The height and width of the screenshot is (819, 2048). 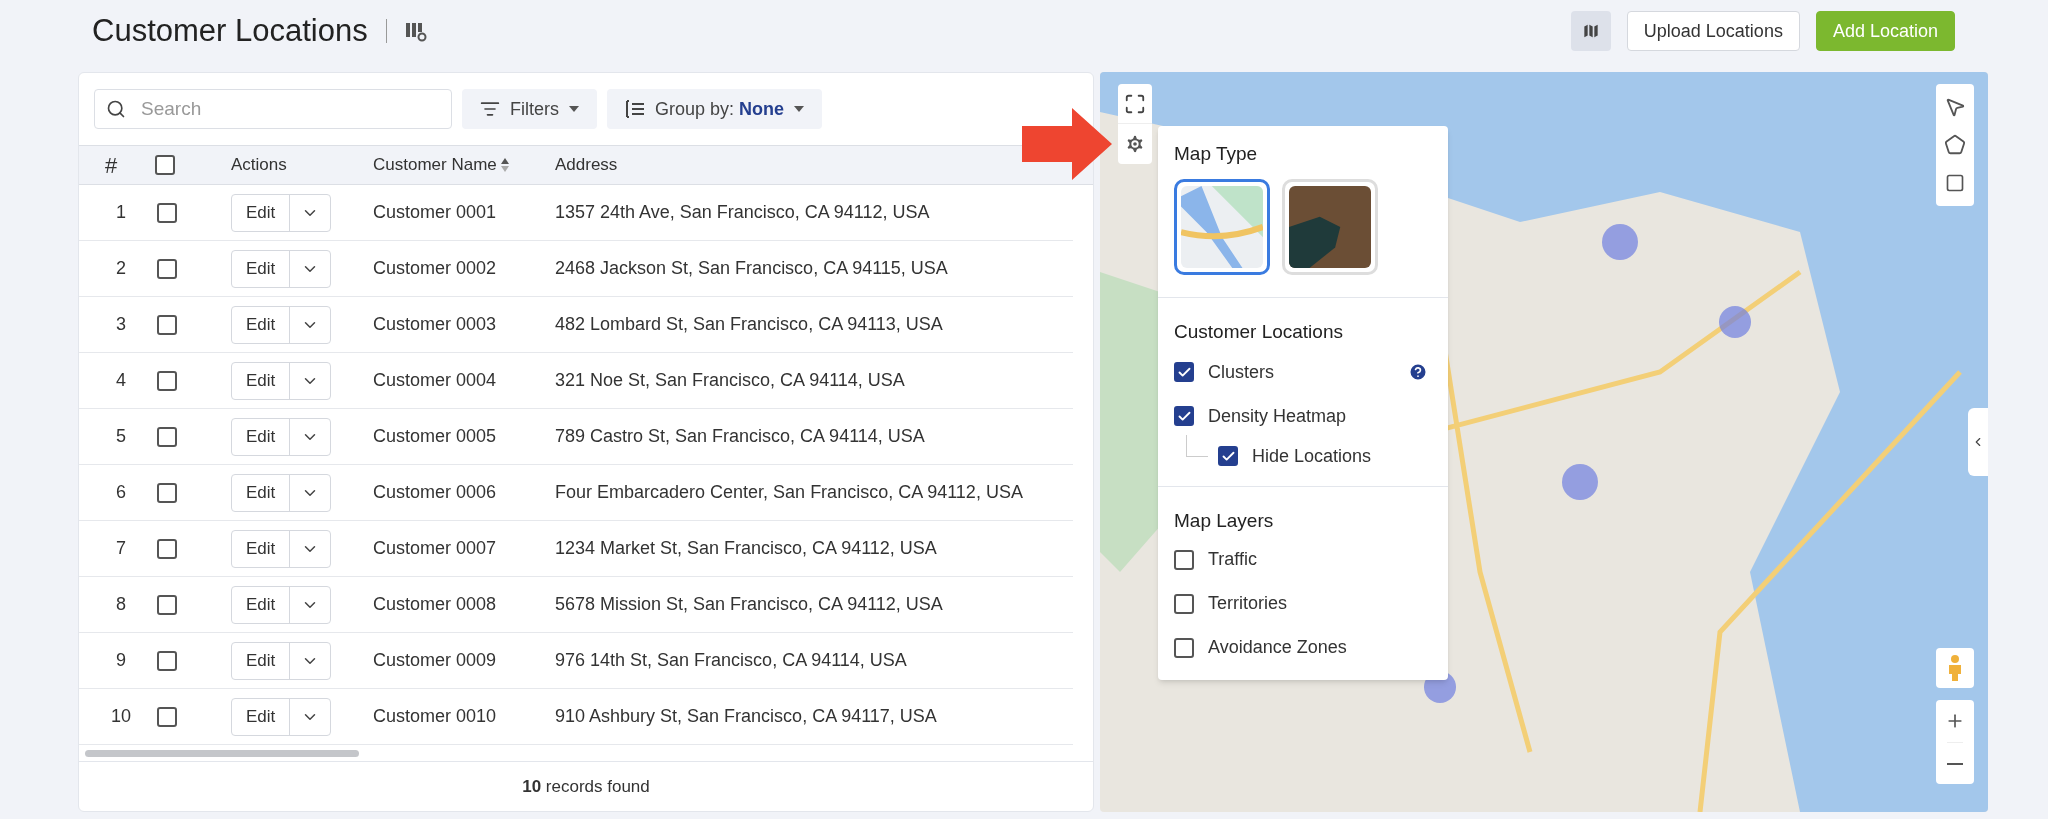 I want to click on search-field: Search, so click(x=273, y=109).